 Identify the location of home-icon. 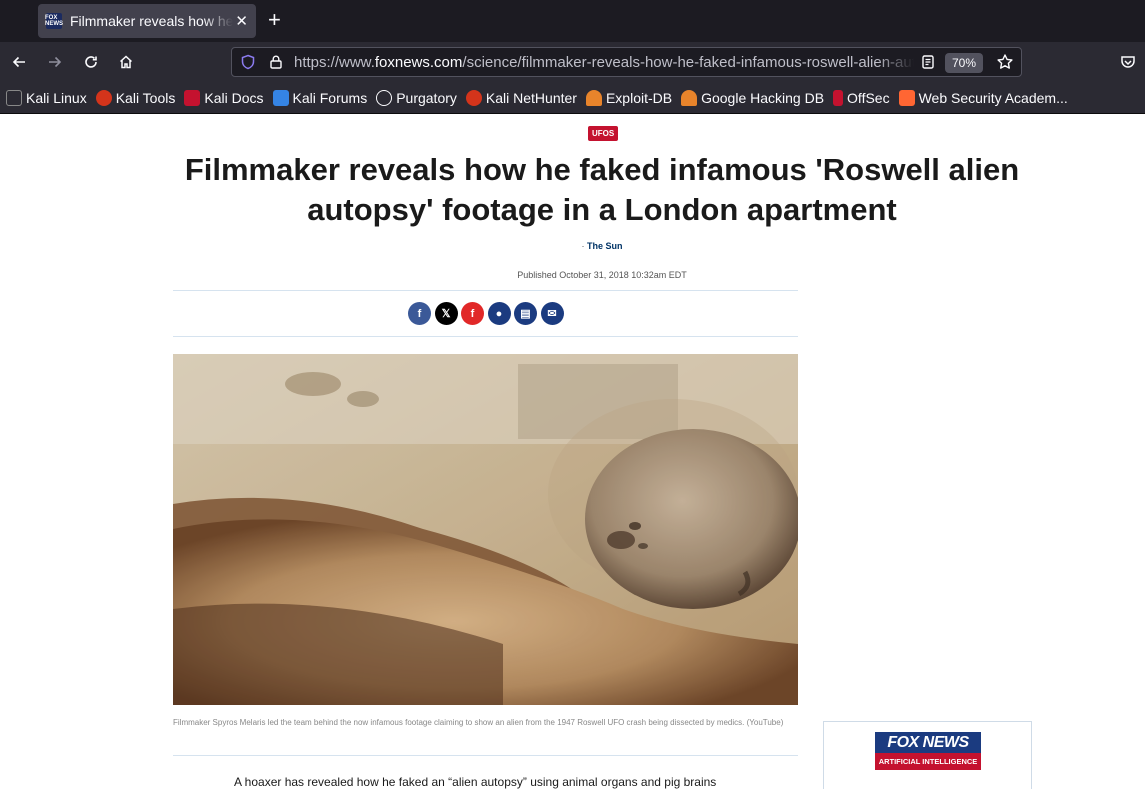
(126, 62).